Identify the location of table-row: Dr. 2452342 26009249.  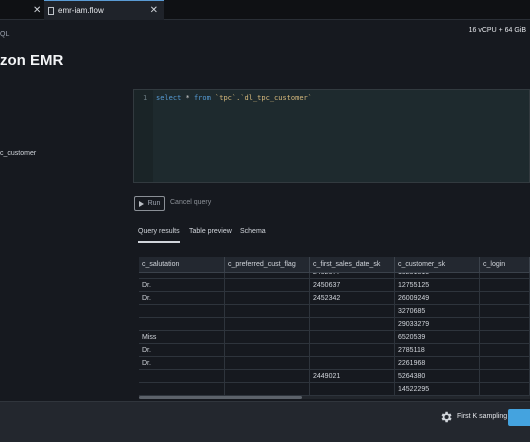
(334, 298).